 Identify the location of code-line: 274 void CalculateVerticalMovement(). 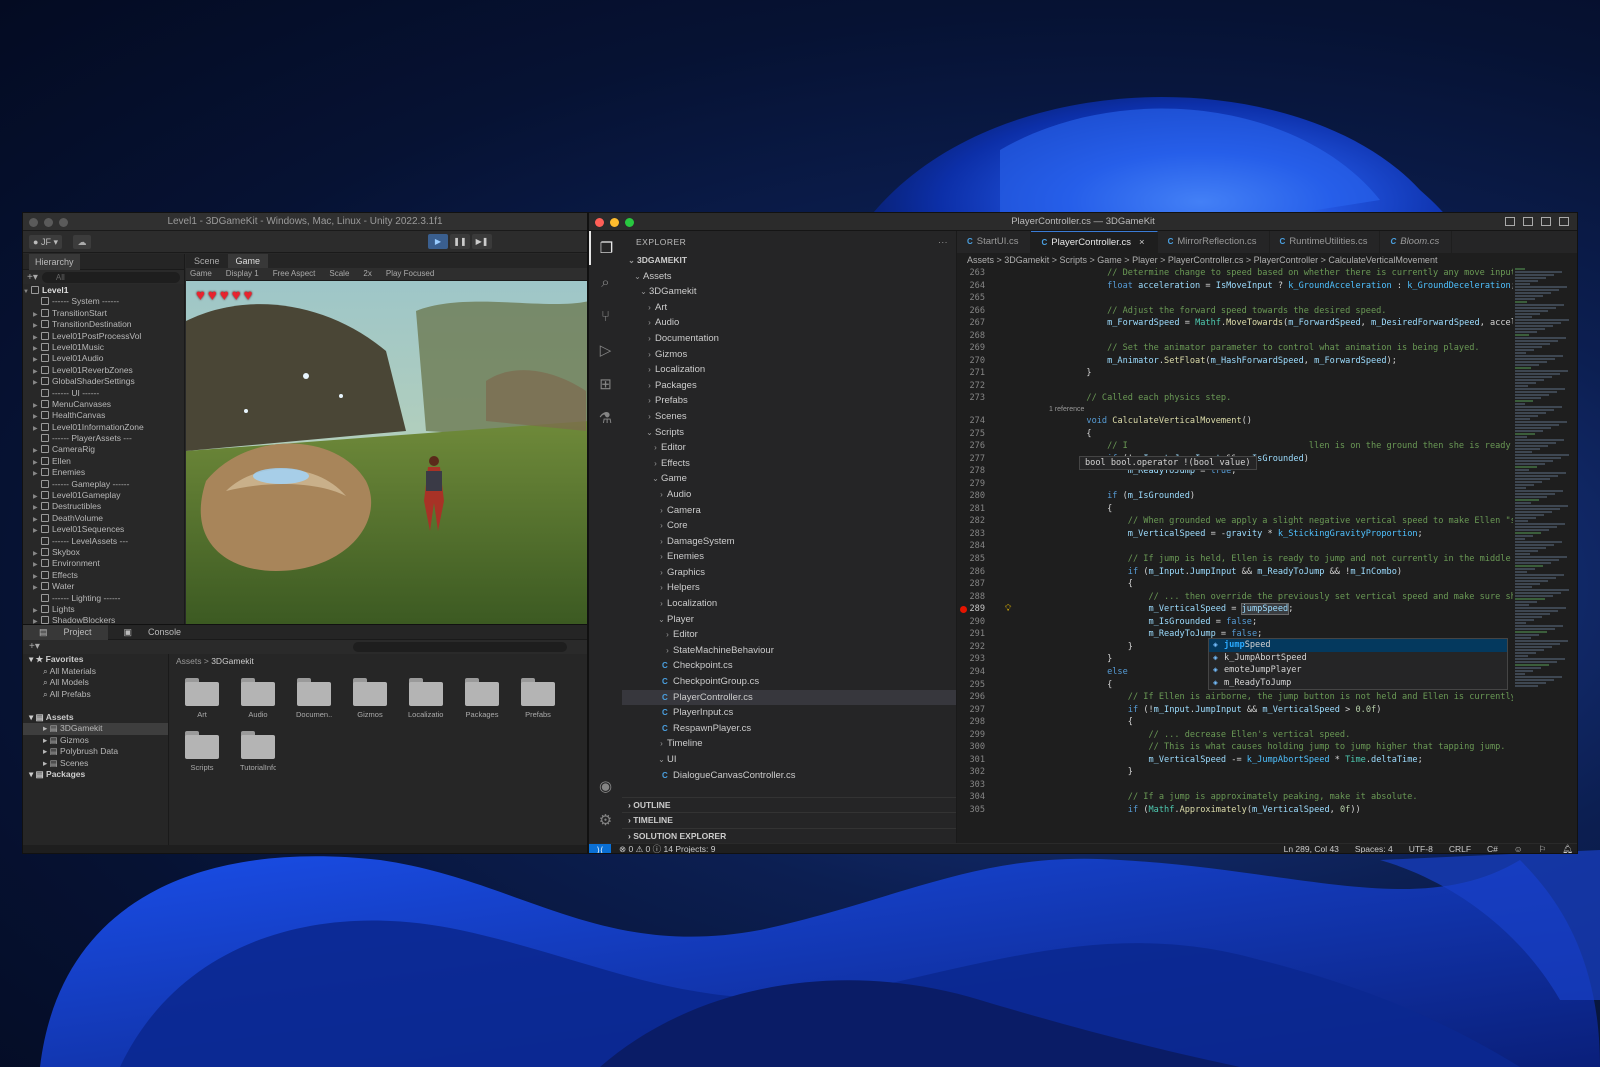
(1227, 421).